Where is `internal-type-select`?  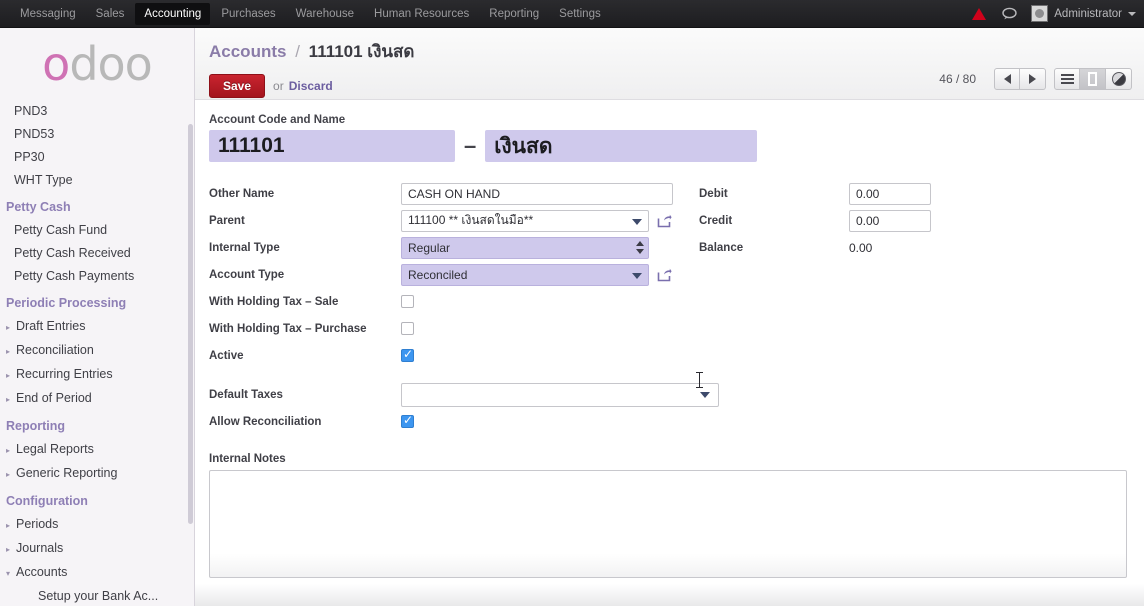 internal-type-select is located at coordinates (525, 247).